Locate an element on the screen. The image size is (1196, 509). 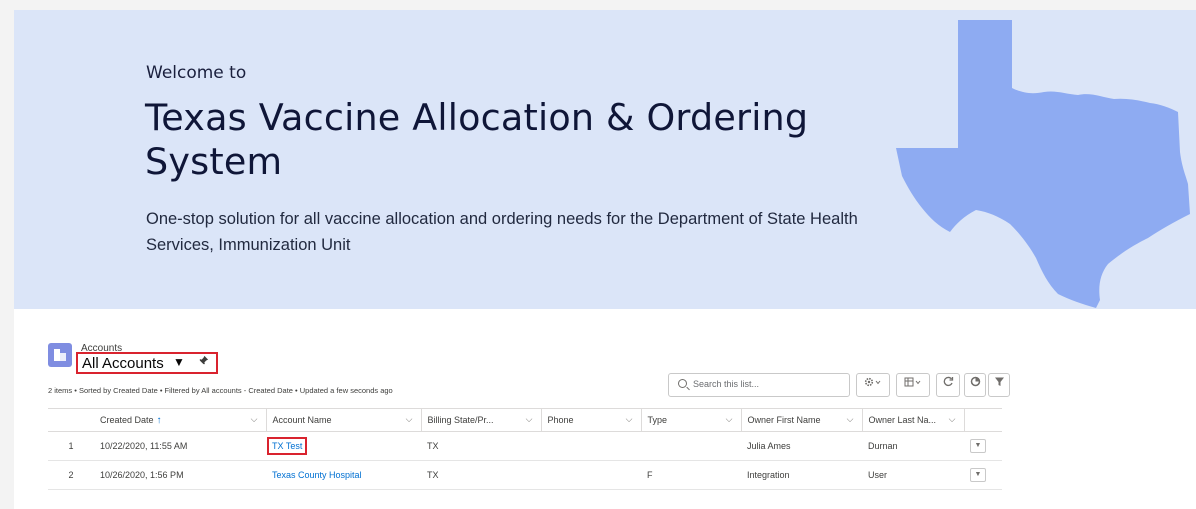
account-link: TX Test is located at coordinates (287, 446).